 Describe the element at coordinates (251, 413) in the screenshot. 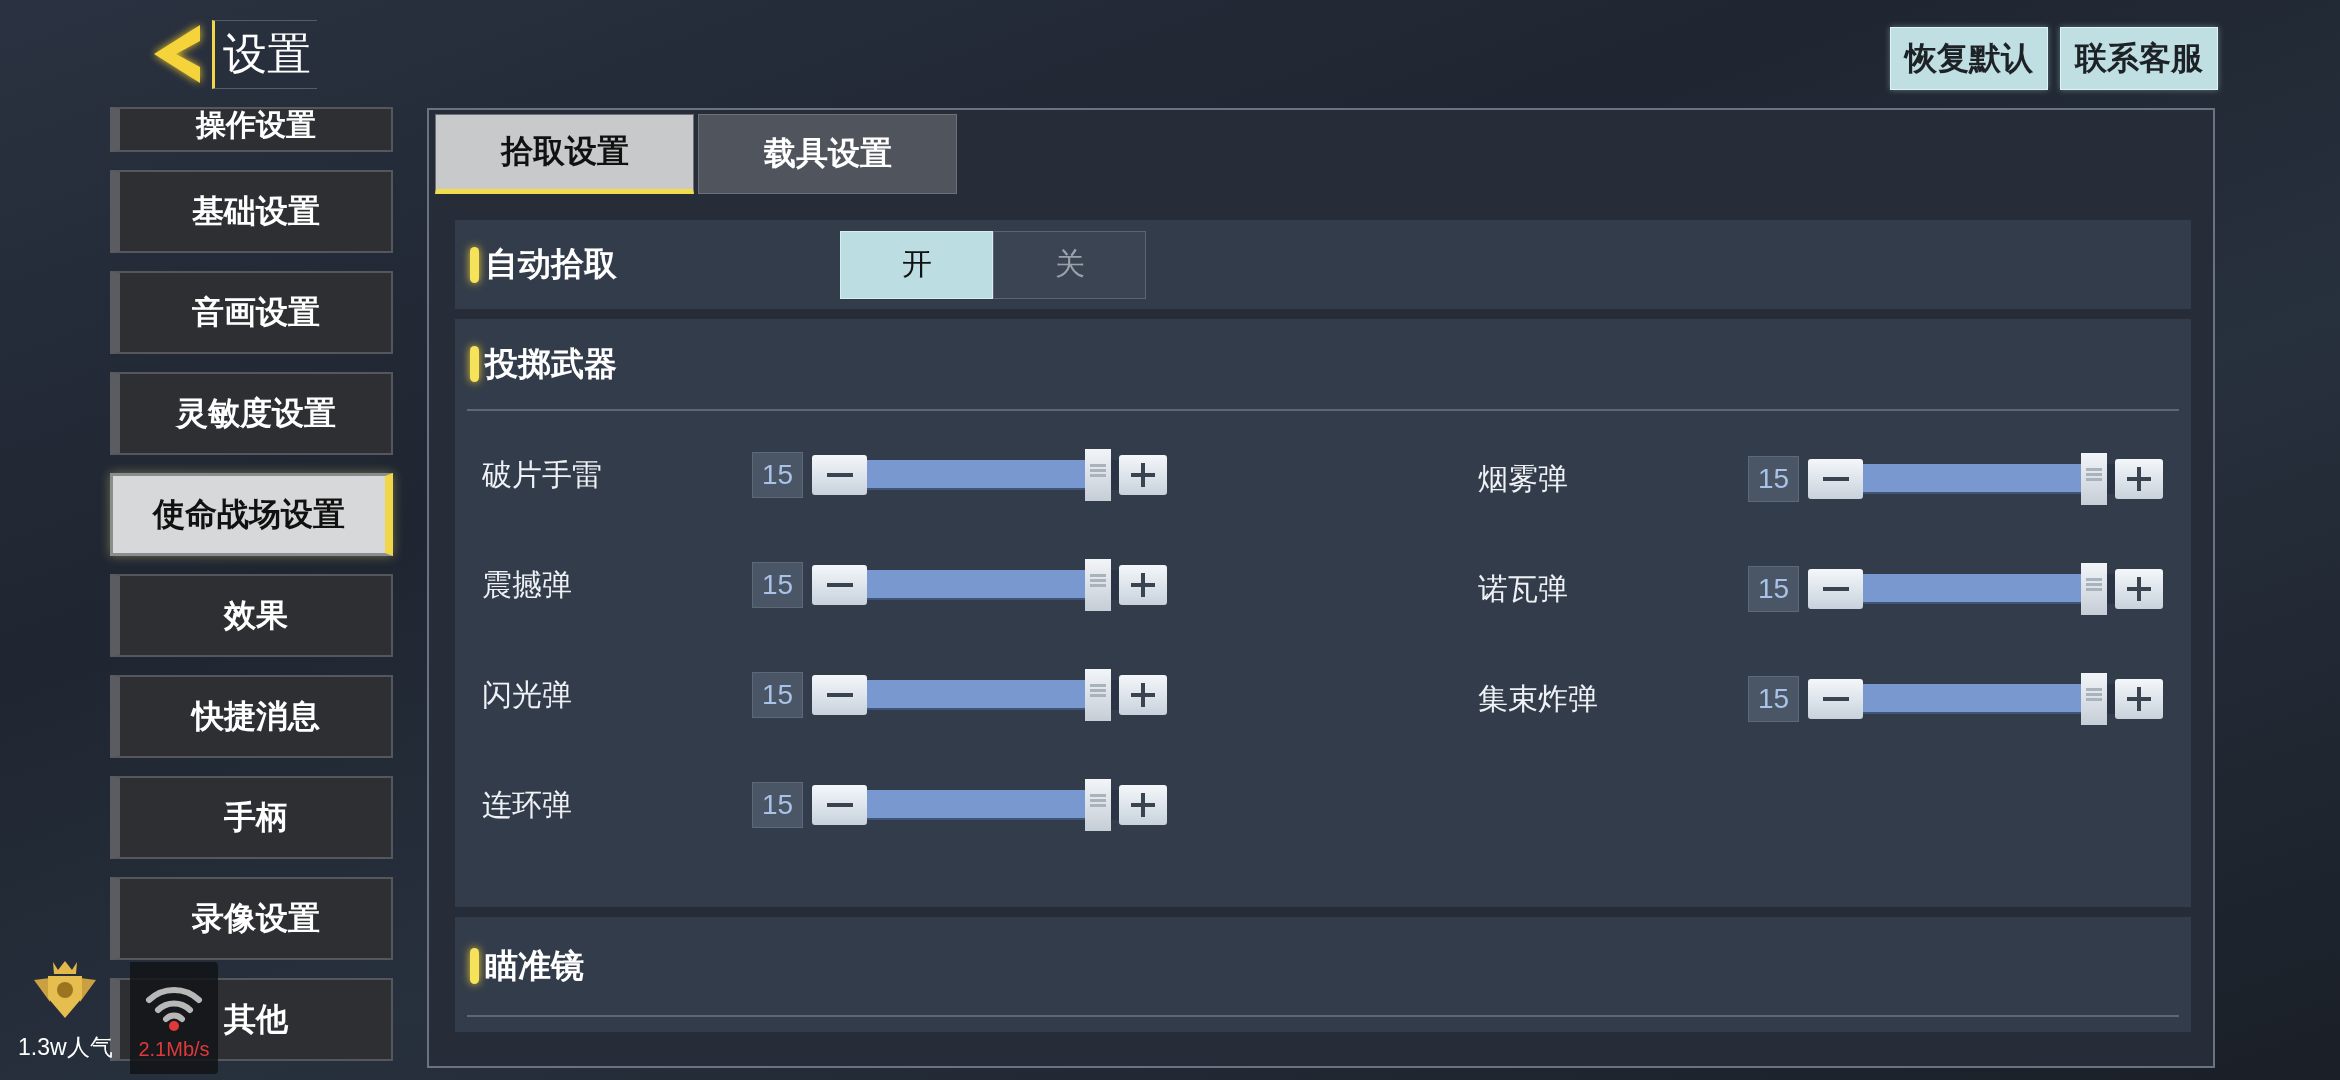

I see `sidebar-item: 灵敏度设置` at that location.